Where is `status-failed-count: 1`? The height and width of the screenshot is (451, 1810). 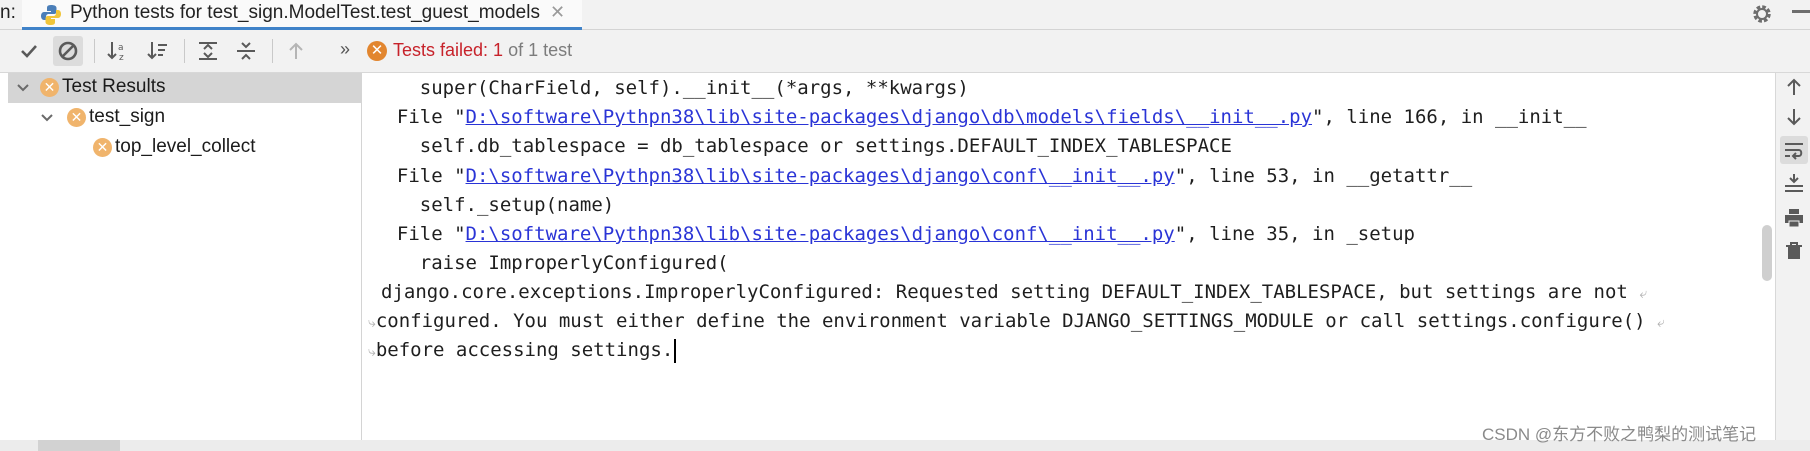 status-failed-count: 1 is located at coordinates (498, 50).